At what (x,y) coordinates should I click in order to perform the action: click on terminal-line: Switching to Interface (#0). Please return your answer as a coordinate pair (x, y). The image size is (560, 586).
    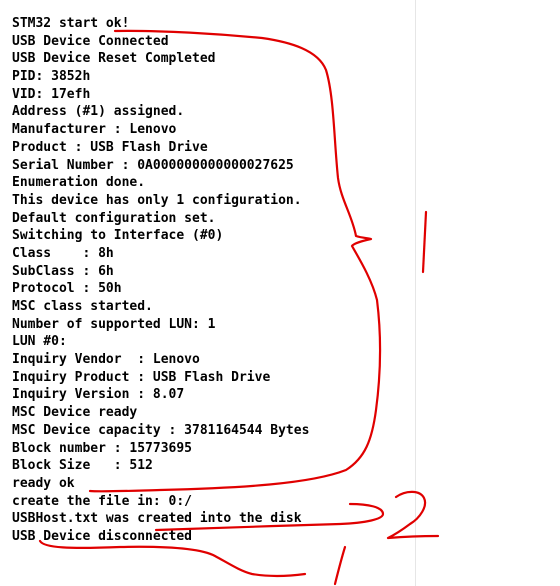
    Looking at the image, I should click on (118, 236).